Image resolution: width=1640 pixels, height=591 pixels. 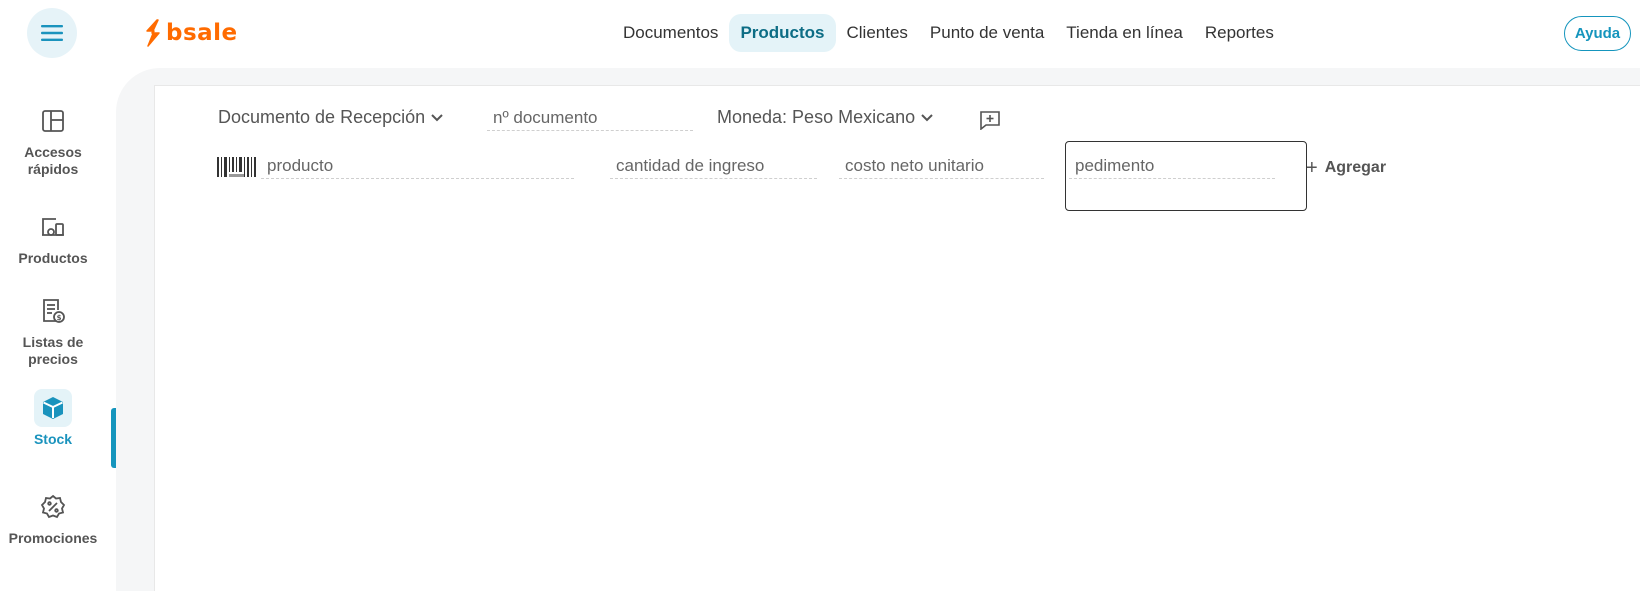 What do you see at coordinates (53, 538) in the screenshot?
I see `sidebar-item-label: Promociones` at bounding box center [53, 538].